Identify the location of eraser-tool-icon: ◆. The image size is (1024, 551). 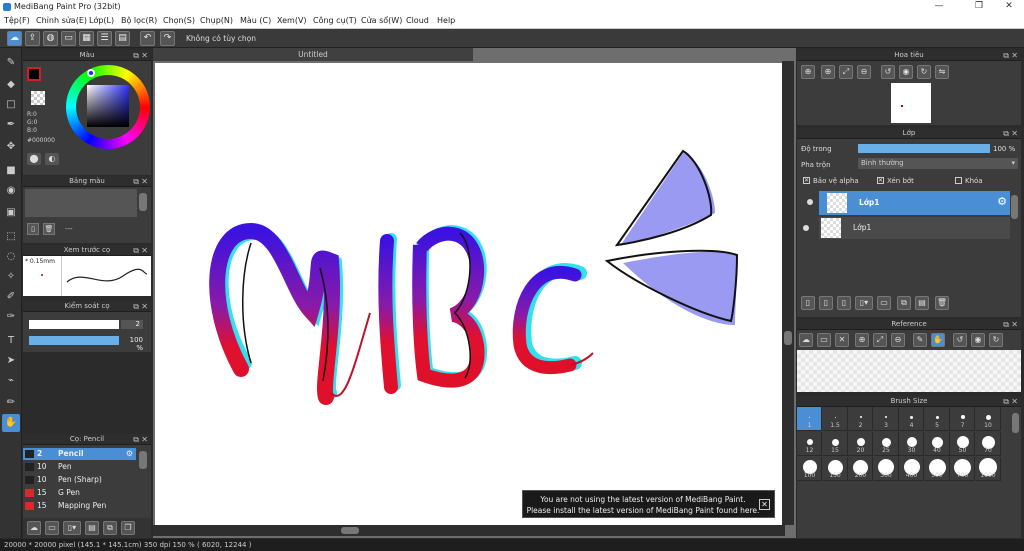
(11, 85).